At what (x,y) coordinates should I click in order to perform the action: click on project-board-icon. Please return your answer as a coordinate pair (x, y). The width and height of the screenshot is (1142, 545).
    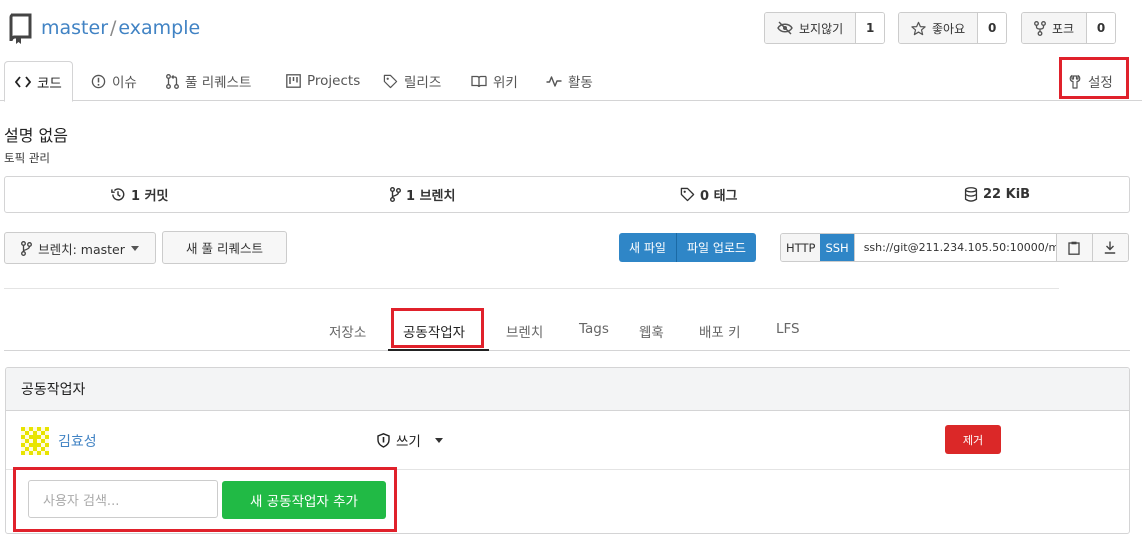
    Looking at the image, I should click on (293, 81).